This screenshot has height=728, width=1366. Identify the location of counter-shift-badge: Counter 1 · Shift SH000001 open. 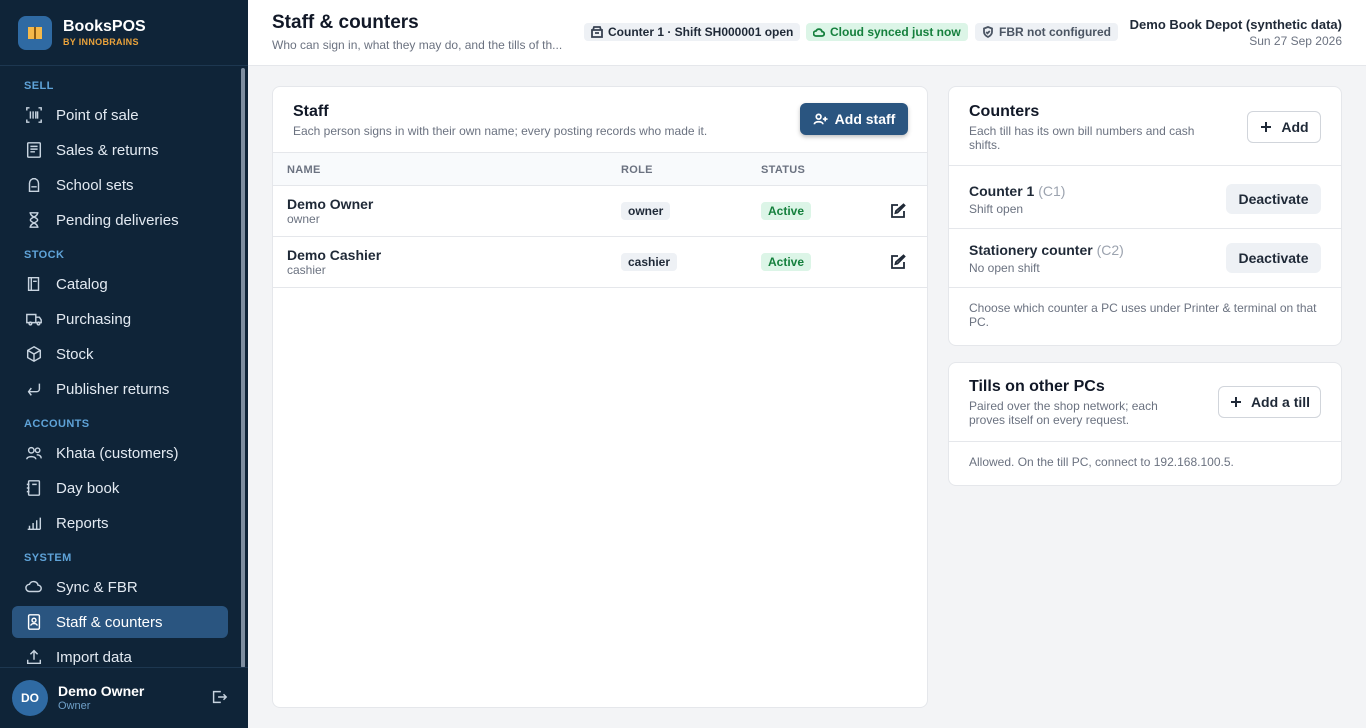
(692, 32).